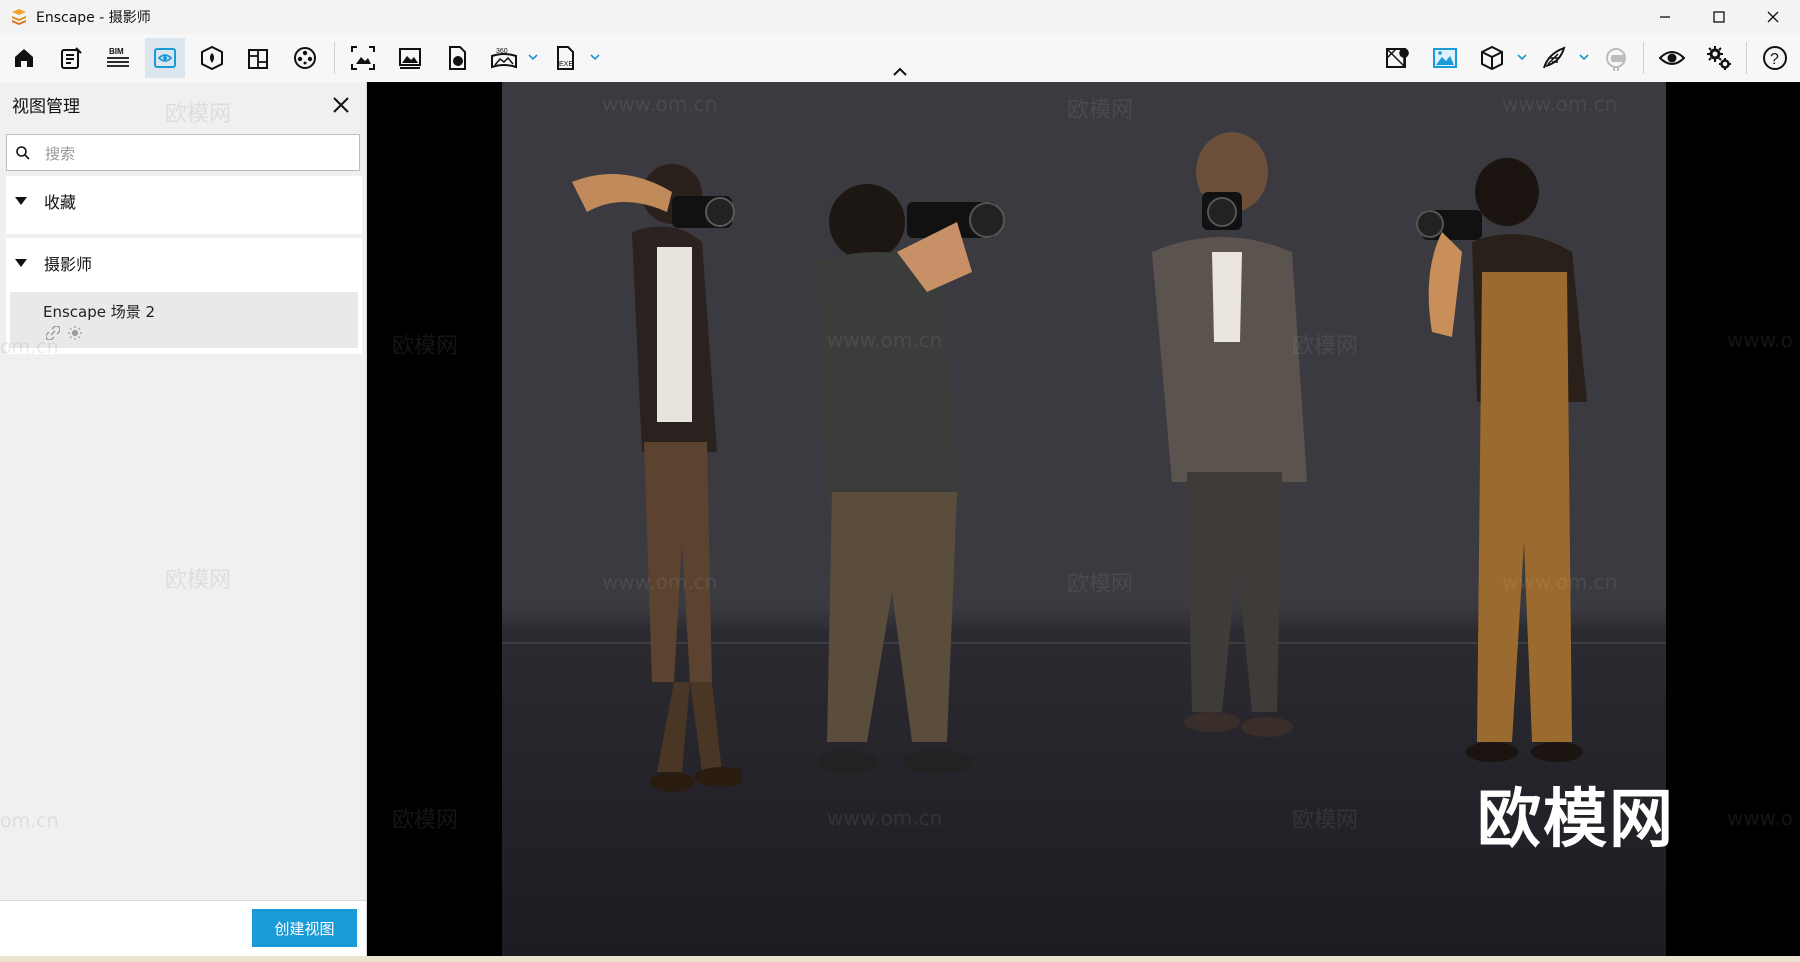  I want to click on web-standalone-button, so click(457, 58).